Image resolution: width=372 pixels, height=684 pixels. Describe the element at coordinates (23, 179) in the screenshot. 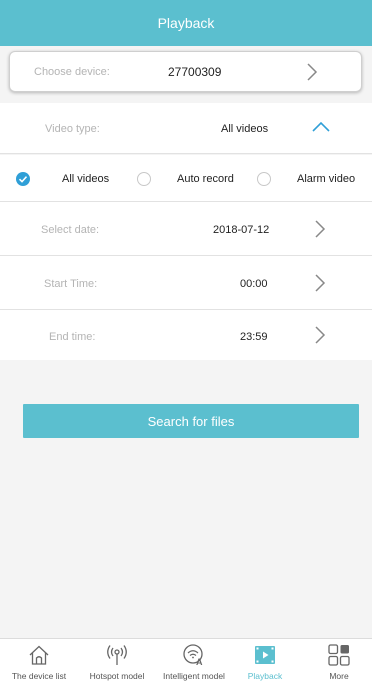

I see `radio-all-videos` at that location.